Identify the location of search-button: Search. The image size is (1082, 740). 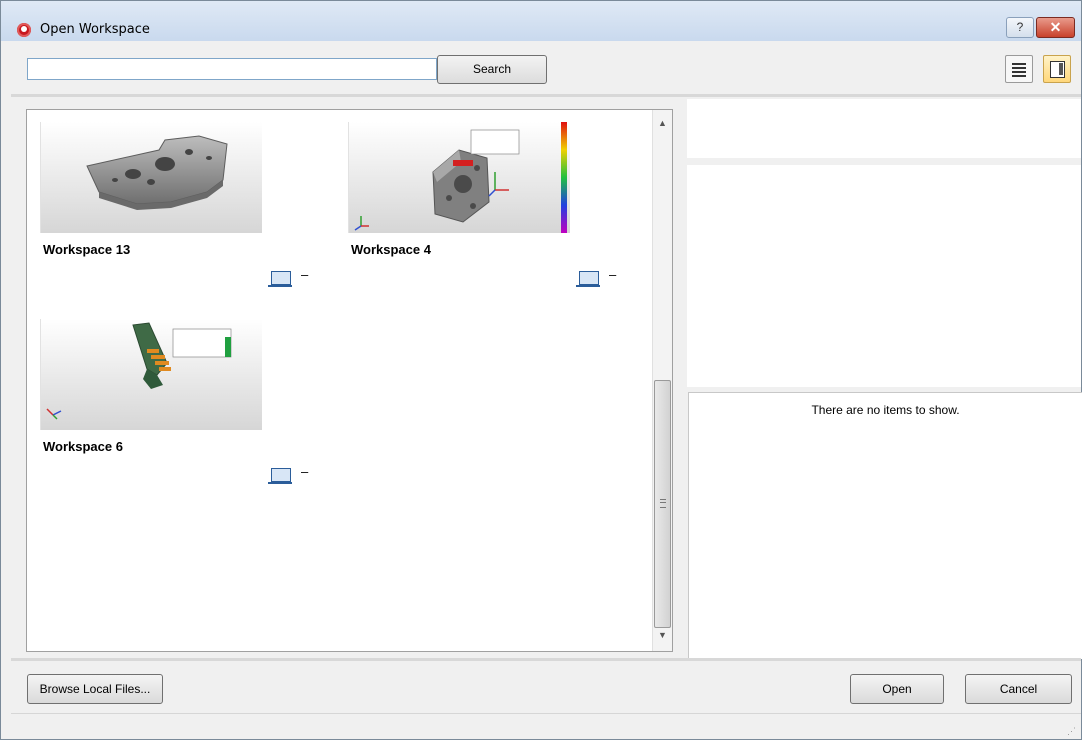
(492, 69).